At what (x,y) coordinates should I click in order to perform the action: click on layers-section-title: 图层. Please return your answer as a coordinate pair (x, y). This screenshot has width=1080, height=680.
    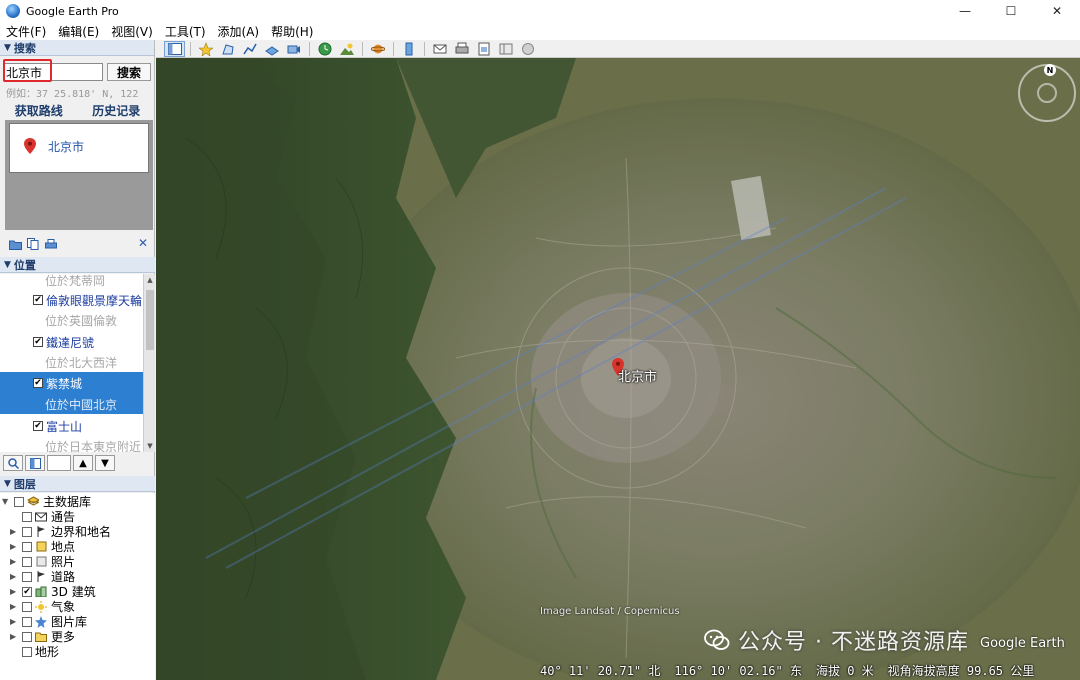
    Looking at the image, I should click on (24, 484).